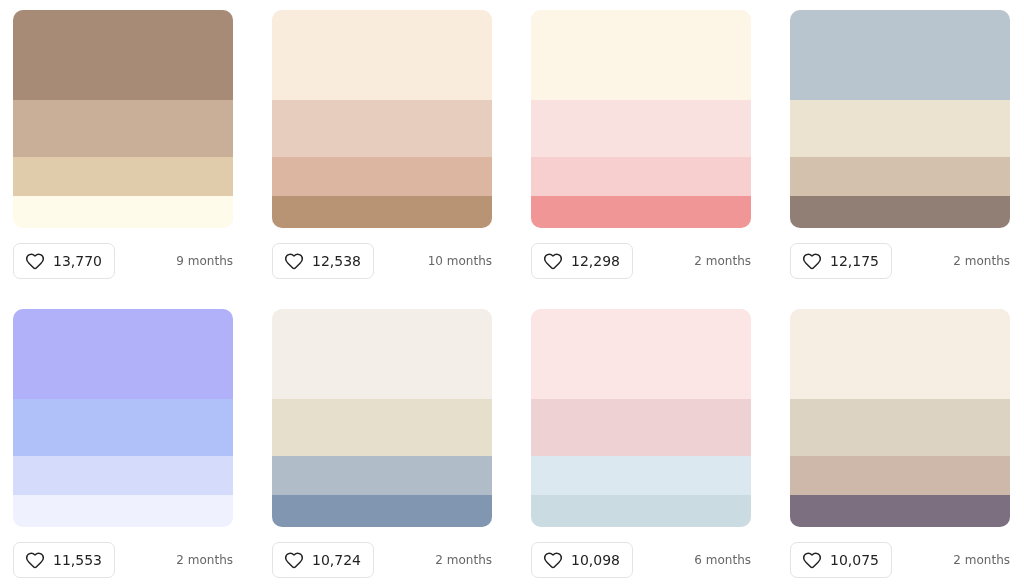  What do you see at coordinates (582, 560) in the screenshot?
I see `like-button: 10,098` at bounding box center [582, 560].